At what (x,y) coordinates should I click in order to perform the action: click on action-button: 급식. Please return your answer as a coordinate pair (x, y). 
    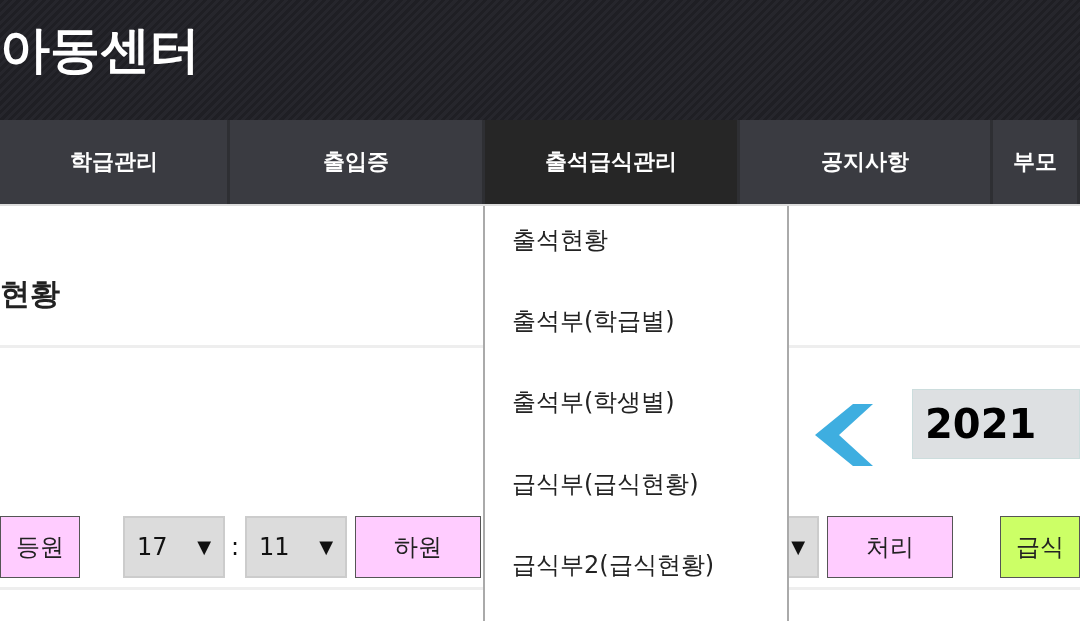
    Looking at the image, I should click on (1040, 546).